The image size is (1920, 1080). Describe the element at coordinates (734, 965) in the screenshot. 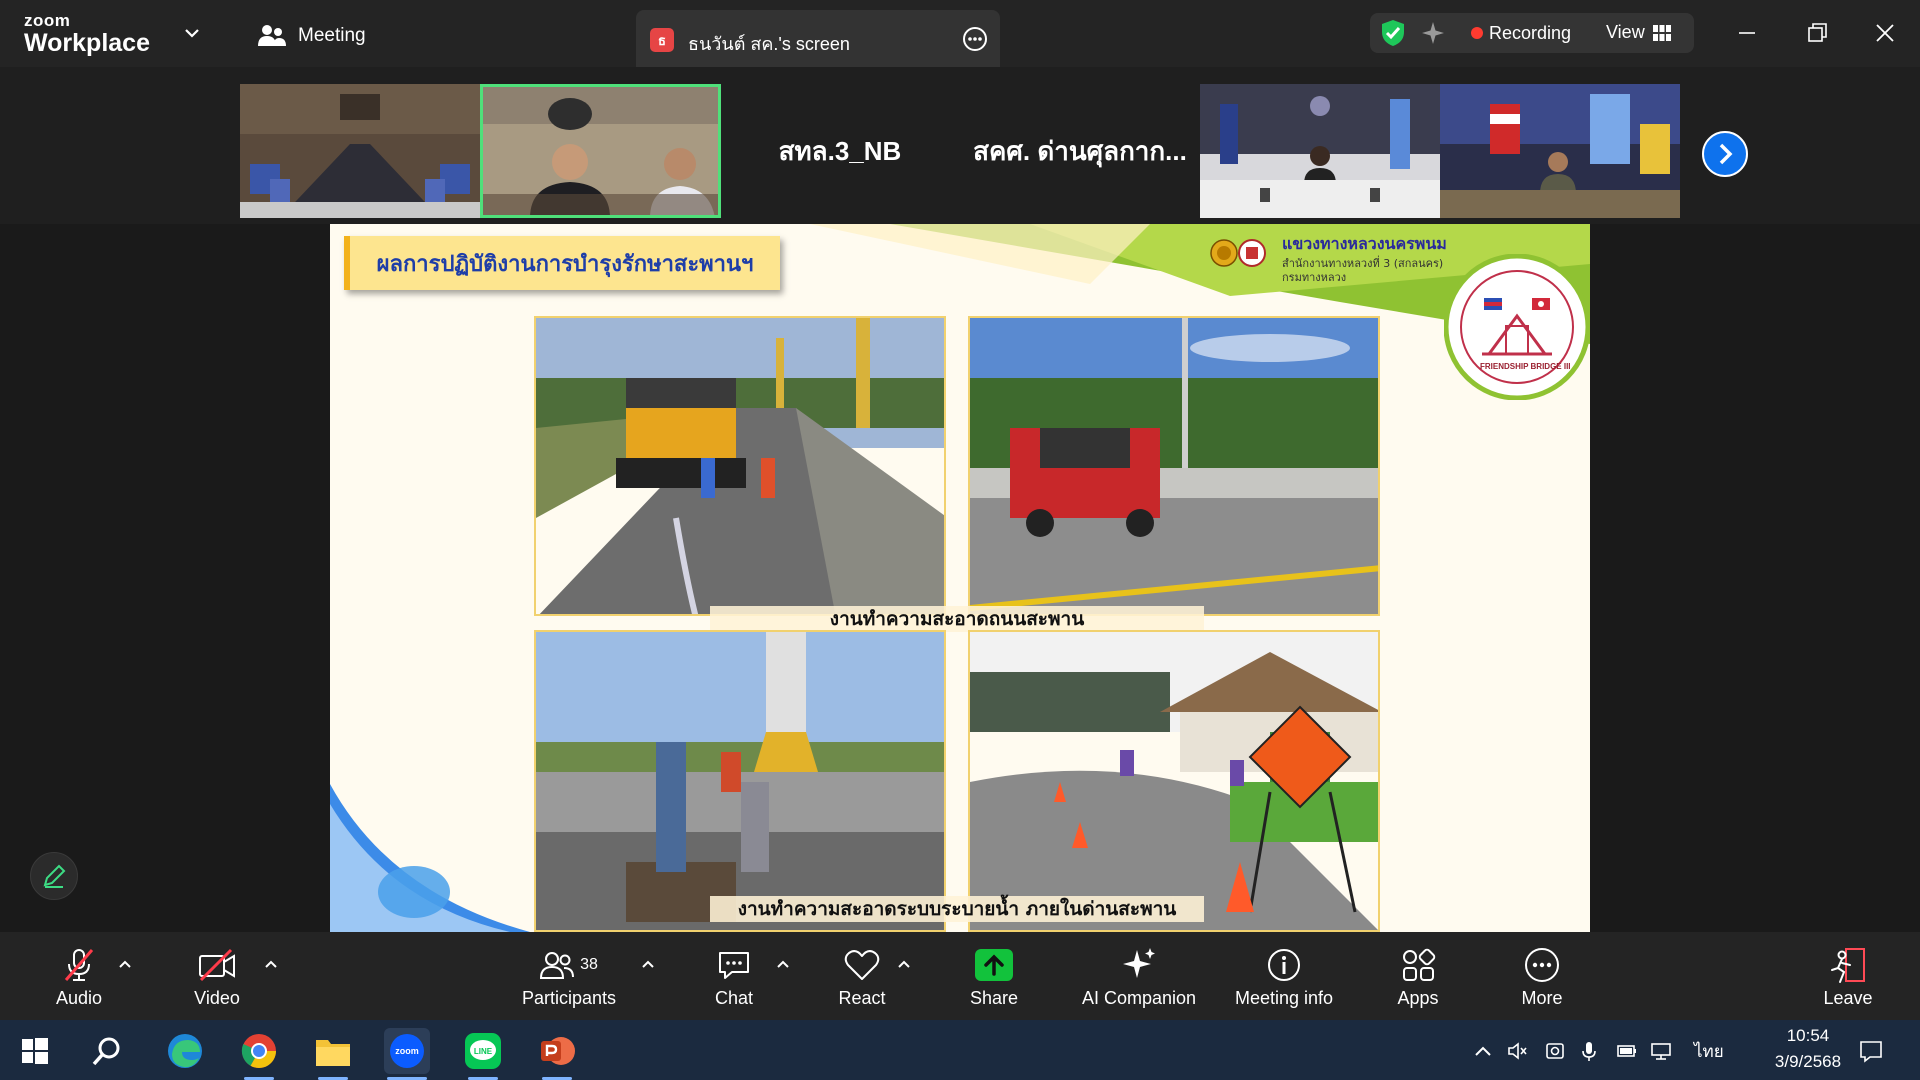

I see `chat-icon` at that location.